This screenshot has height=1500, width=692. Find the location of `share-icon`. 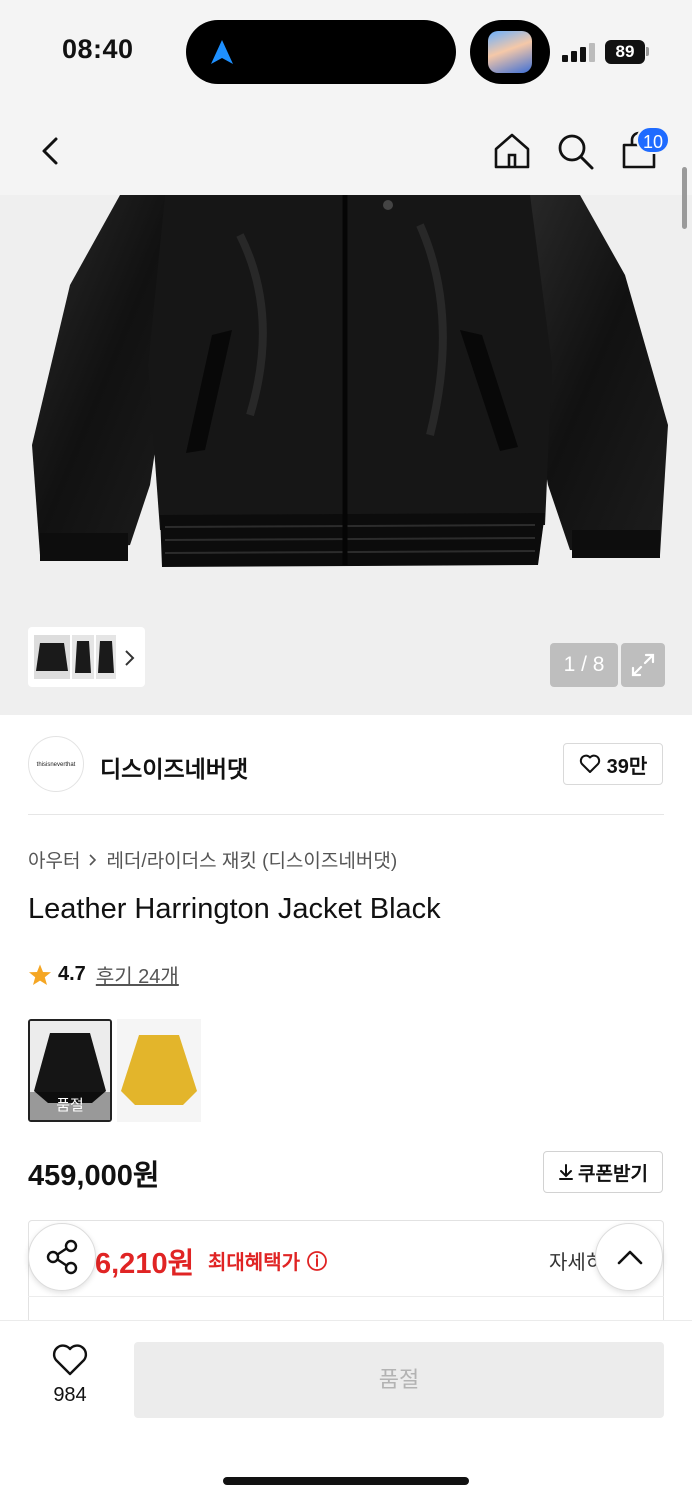

share-icon is located at coordinates (62, 1257).